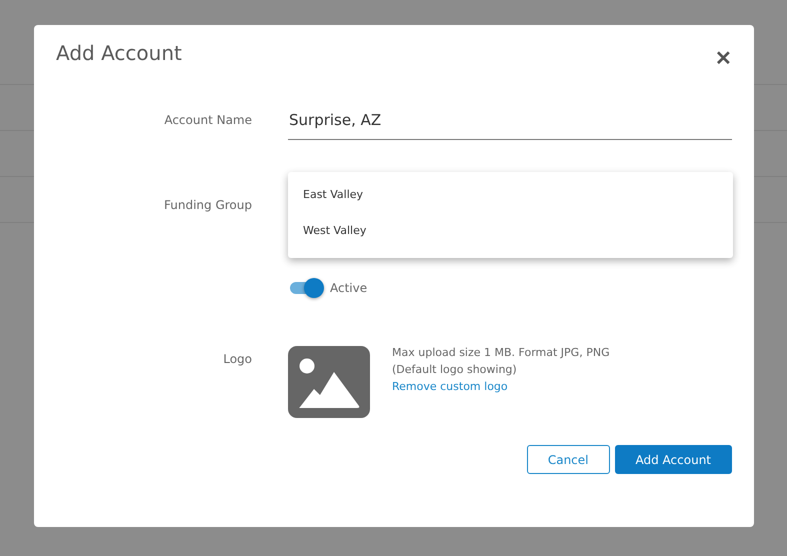 The image size is (787, 556). I want to click on close-button: ✕, so click(723, 59).